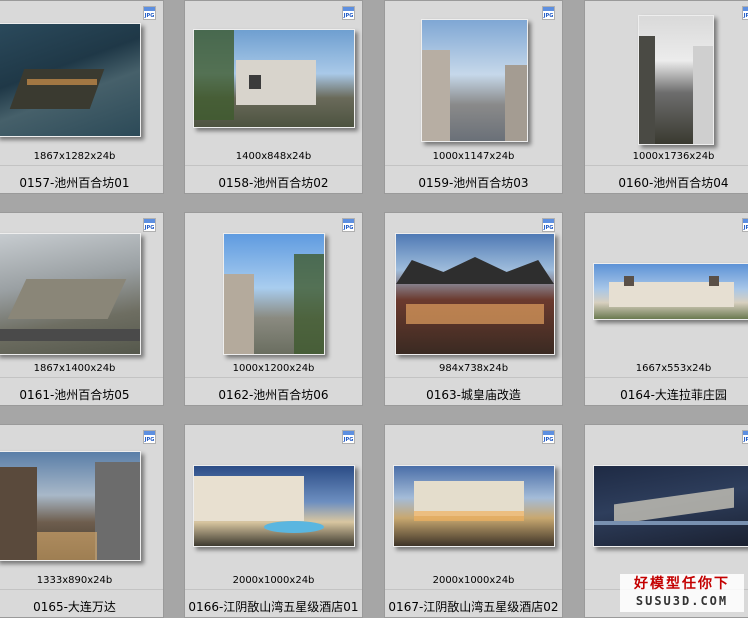  What do you see at coordinates (673, 156) in the screenshot?
I see `image-dimensions: 1000x1736x24b` at bounding box center [673, 156].